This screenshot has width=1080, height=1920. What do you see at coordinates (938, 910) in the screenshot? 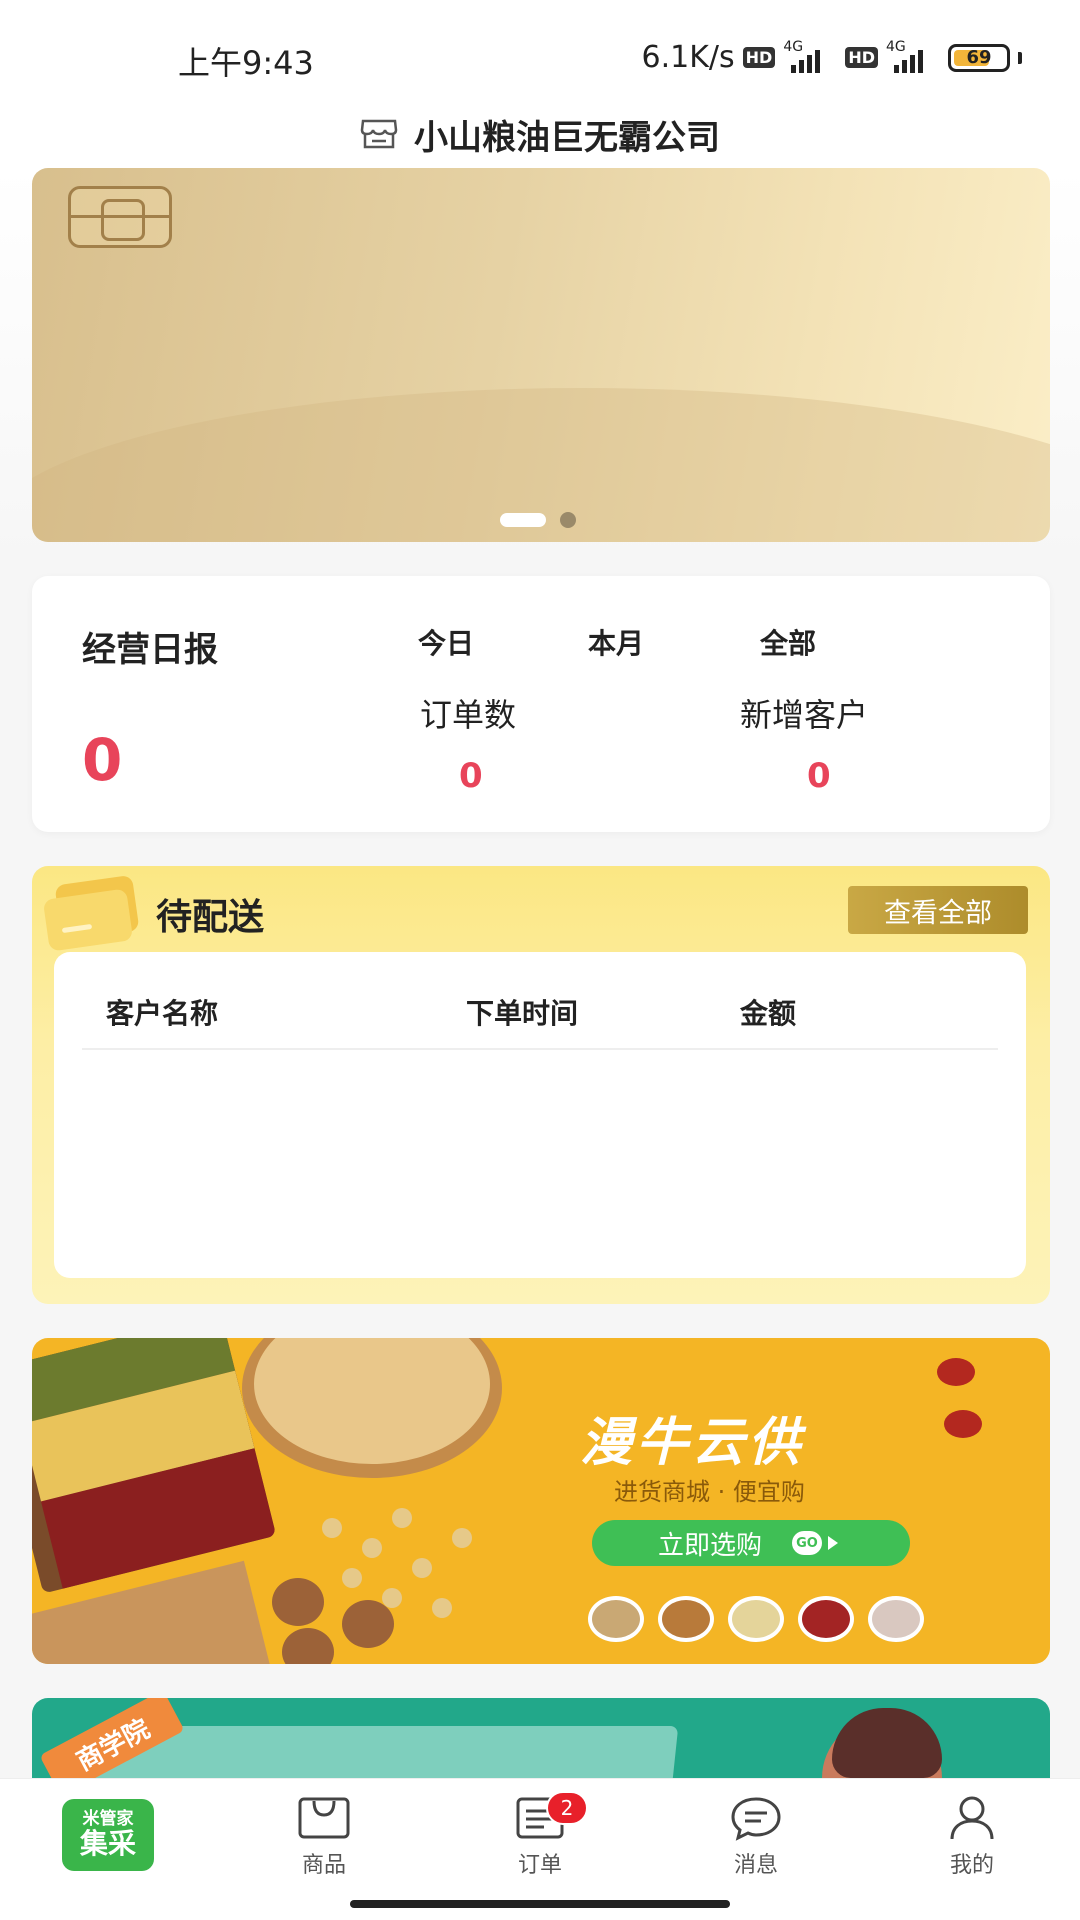
I see `view-all-button: 查看全部` at bounding box center [938, 910].